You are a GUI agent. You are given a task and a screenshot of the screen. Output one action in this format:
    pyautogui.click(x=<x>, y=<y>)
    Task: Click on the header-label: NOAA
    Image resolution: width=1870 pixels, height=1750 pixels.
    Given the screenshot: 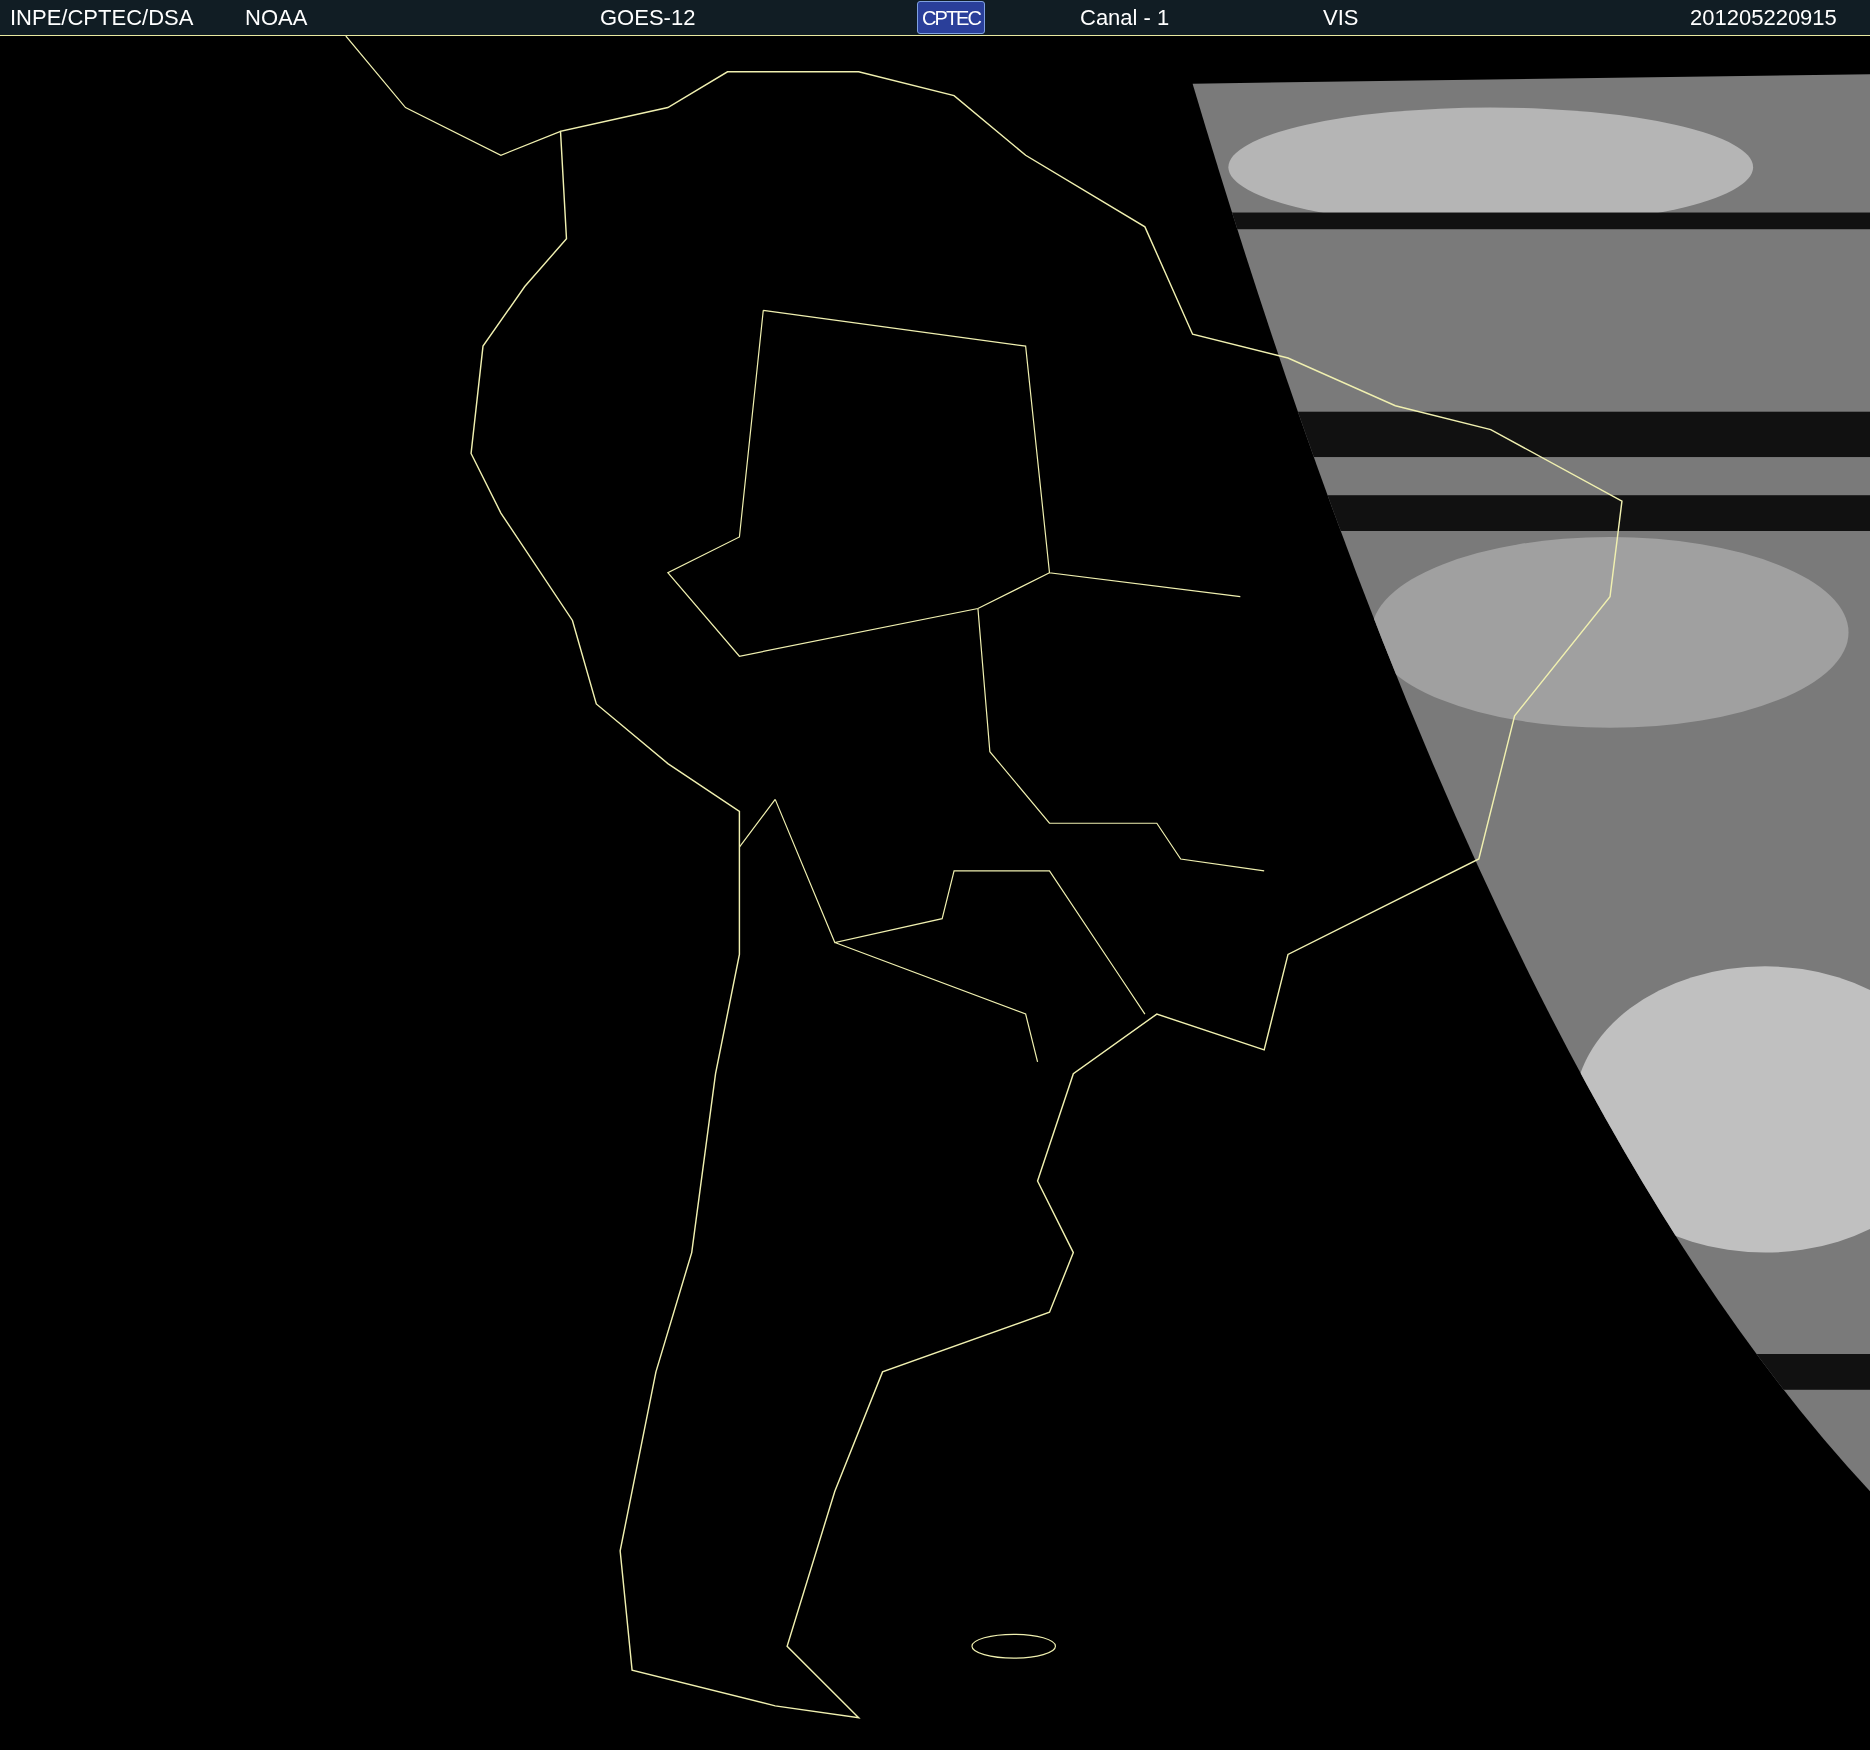 What is the action you would take?
    pyautogui.click(x=276, y=18)
    